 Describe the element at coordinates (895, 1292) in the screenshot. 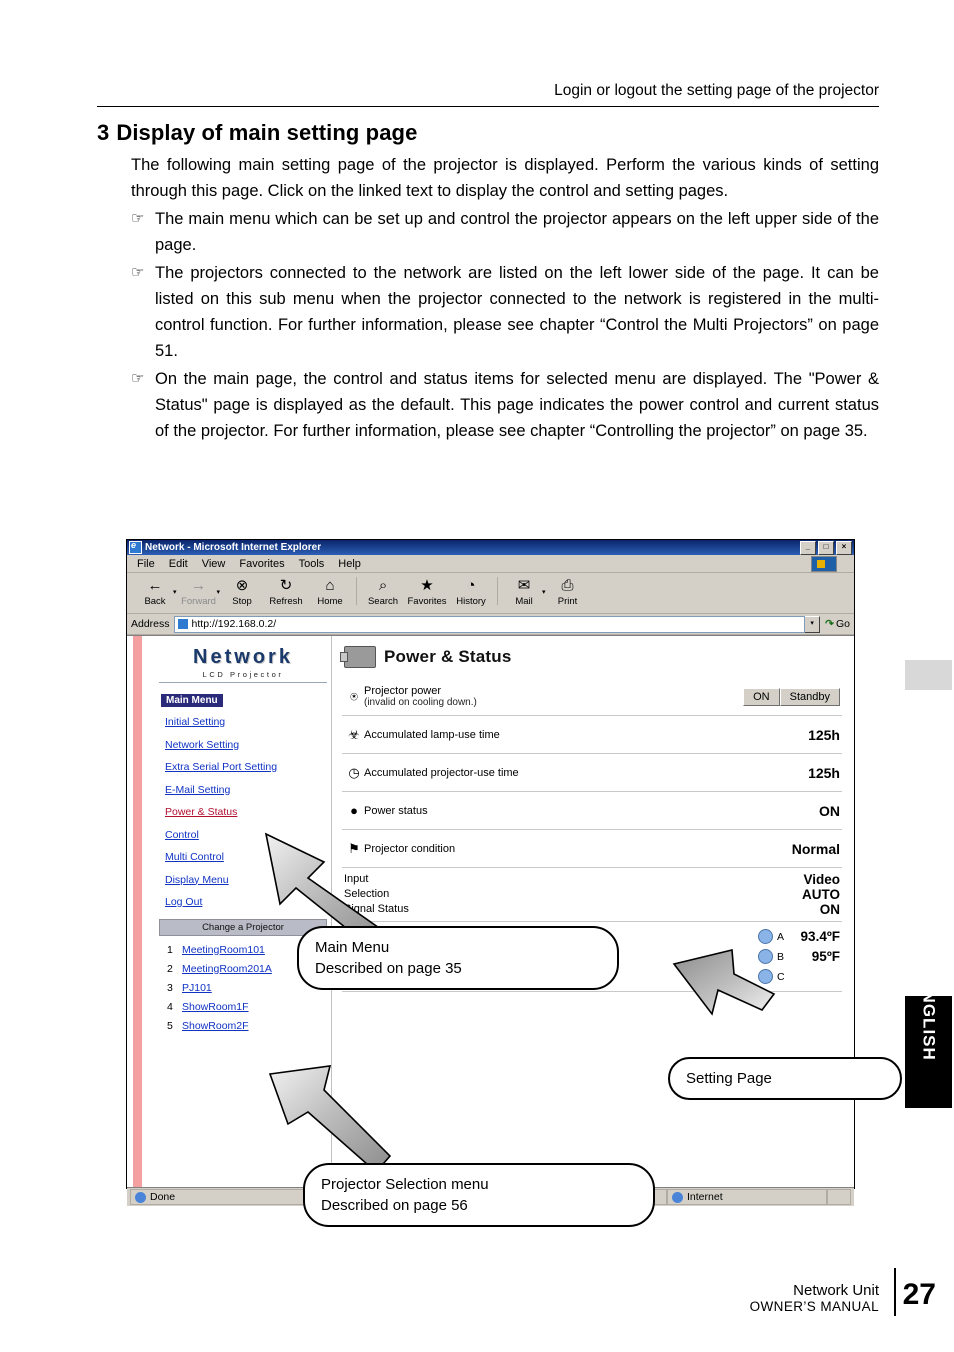

I see `footer-divider` at that location.